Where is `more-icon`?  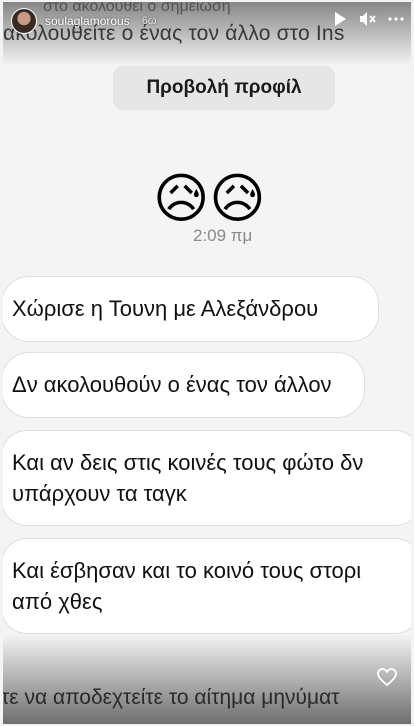 more-icon is located at coordinates (396, 19).